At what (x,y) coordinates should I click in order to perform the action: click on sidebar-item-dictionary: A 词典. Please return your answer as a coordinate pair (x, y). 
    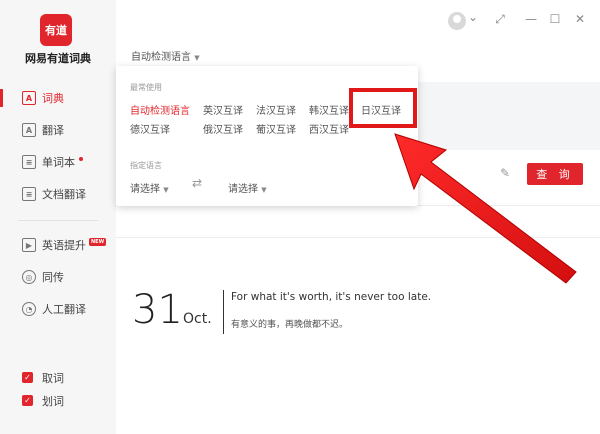
    Looking at the image, I should click on (58, 98).